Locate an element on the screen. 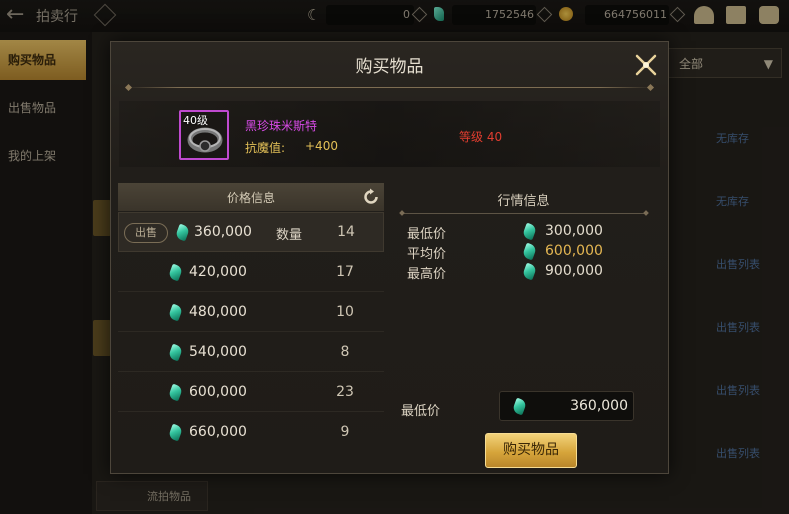  lowest-price-field: 360,000 is located at coordinates (566, 406).